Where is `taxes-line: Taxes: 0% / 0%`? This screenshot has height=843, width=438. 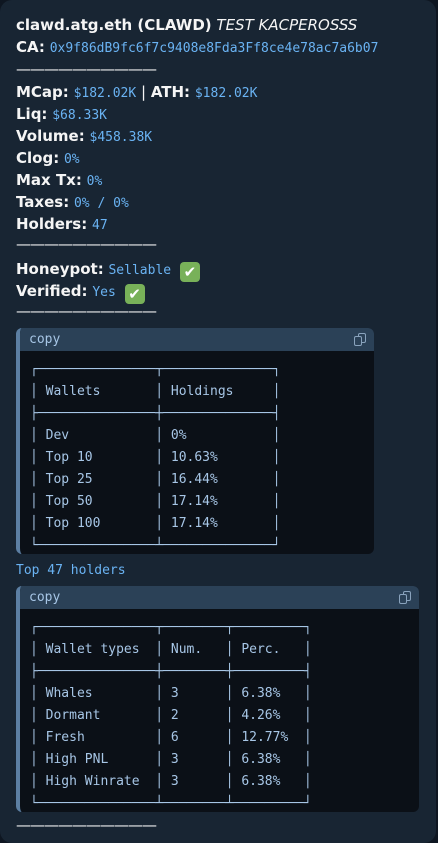
taxes-line: Taxes: 0% / 0% is located at coordinates (72, 203).